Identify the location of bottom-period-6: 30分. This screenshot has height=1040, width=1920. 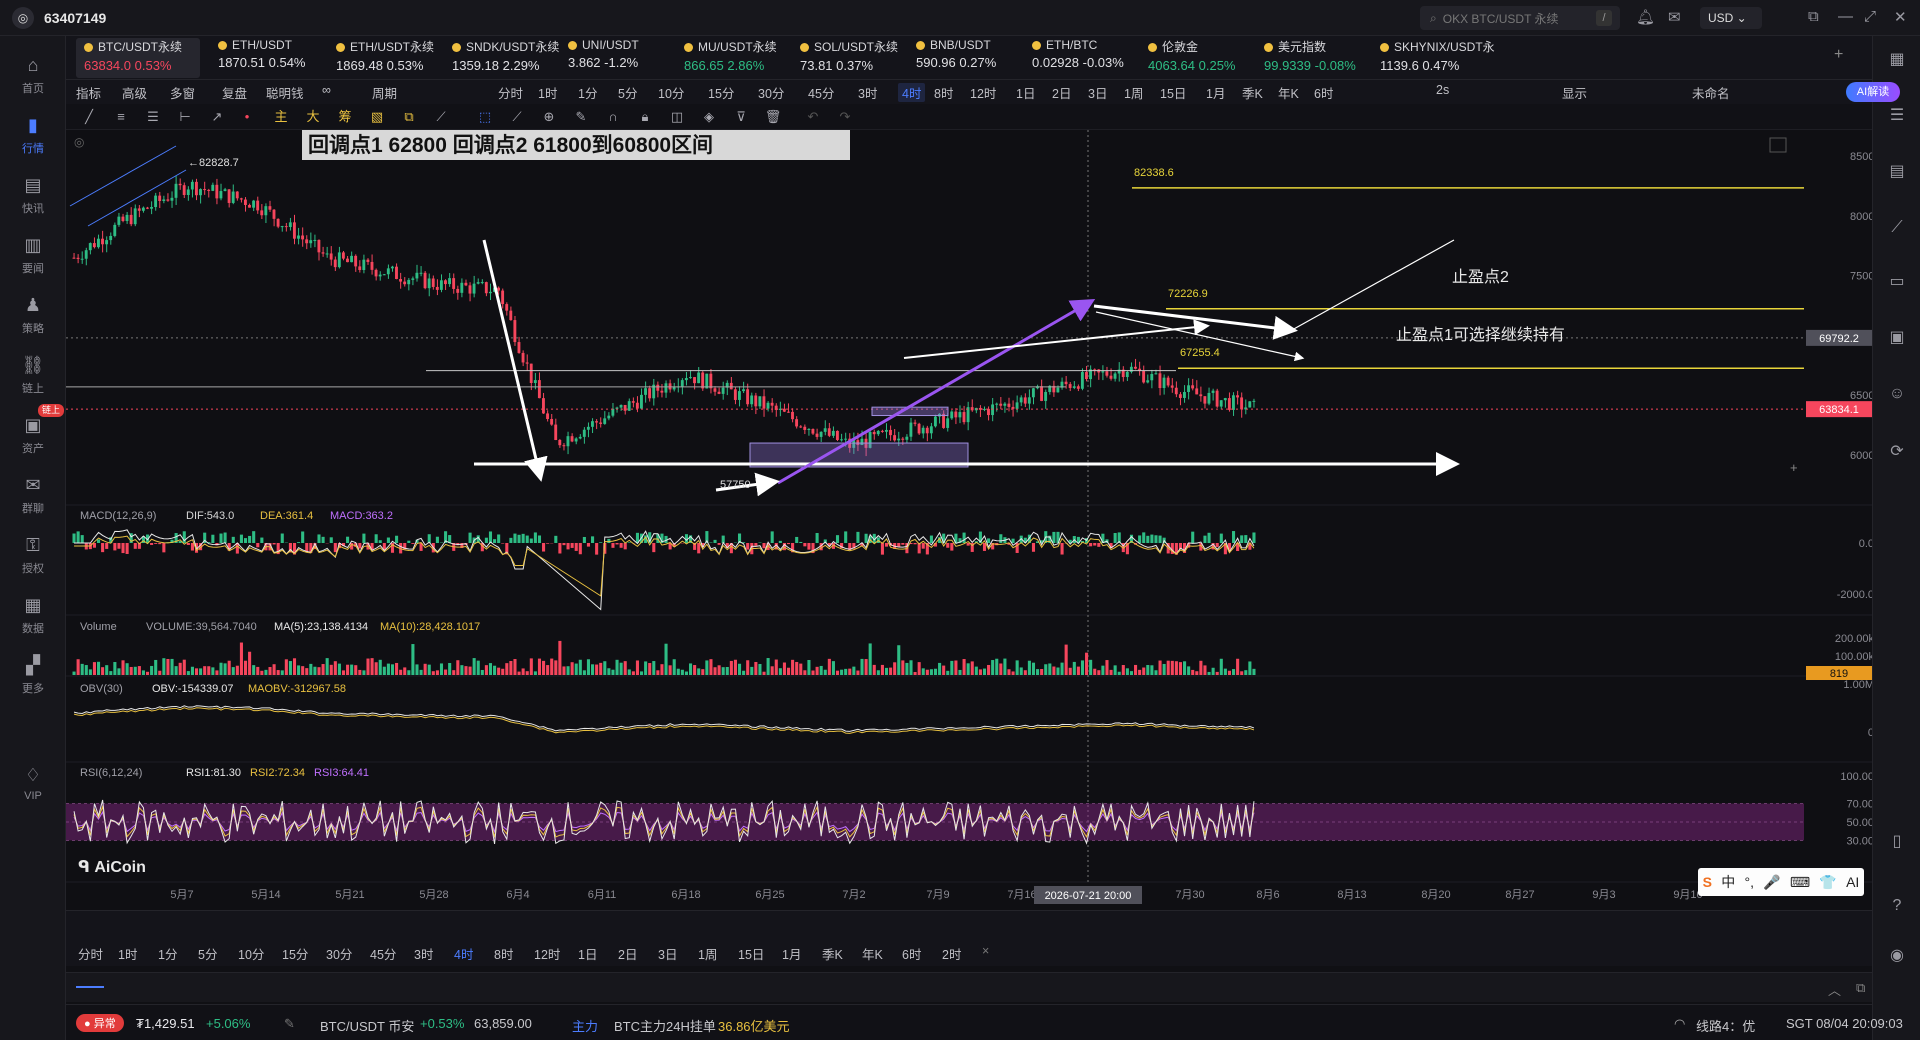
(339, 953).